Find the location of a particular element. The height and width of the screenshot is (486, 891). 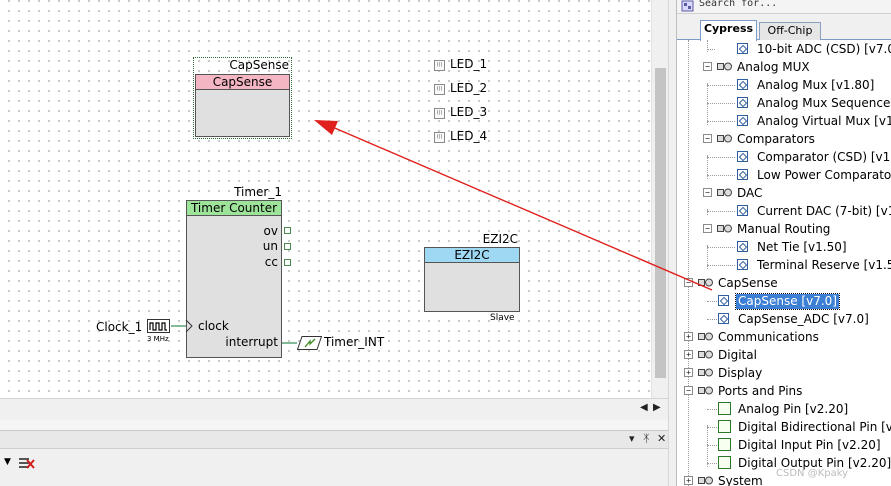

scroll-left-icon: ◀ is located at coordinates (644, 407).